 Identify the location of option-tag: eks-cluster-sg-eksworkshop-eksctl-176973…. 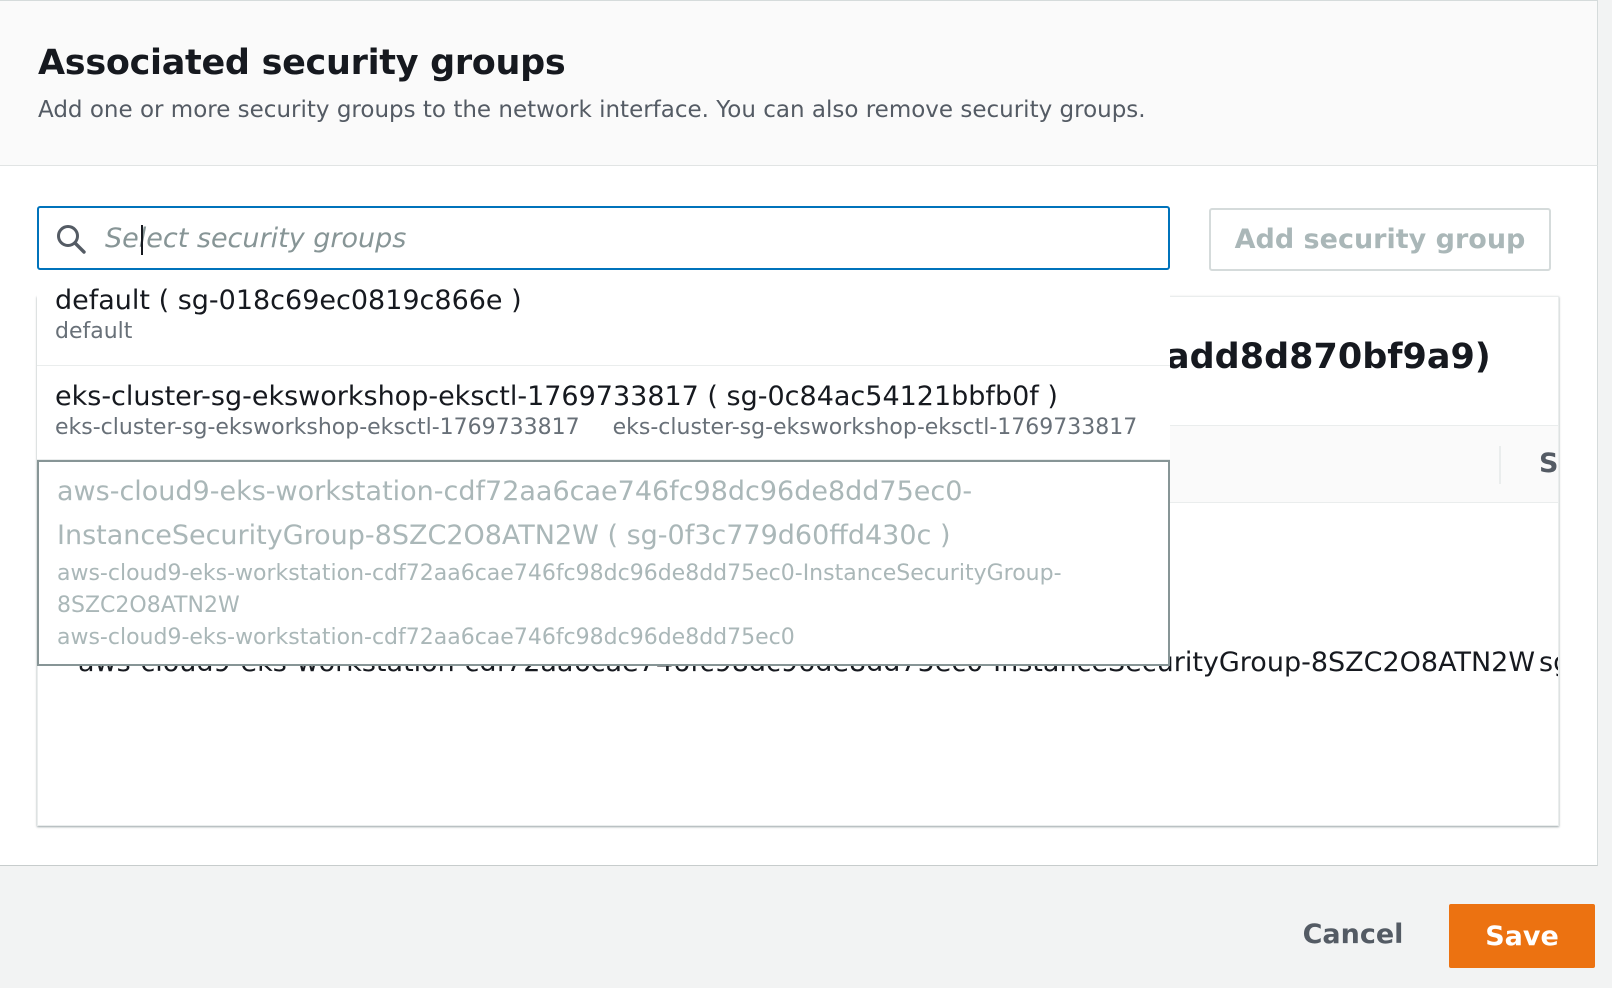
(875, 427).